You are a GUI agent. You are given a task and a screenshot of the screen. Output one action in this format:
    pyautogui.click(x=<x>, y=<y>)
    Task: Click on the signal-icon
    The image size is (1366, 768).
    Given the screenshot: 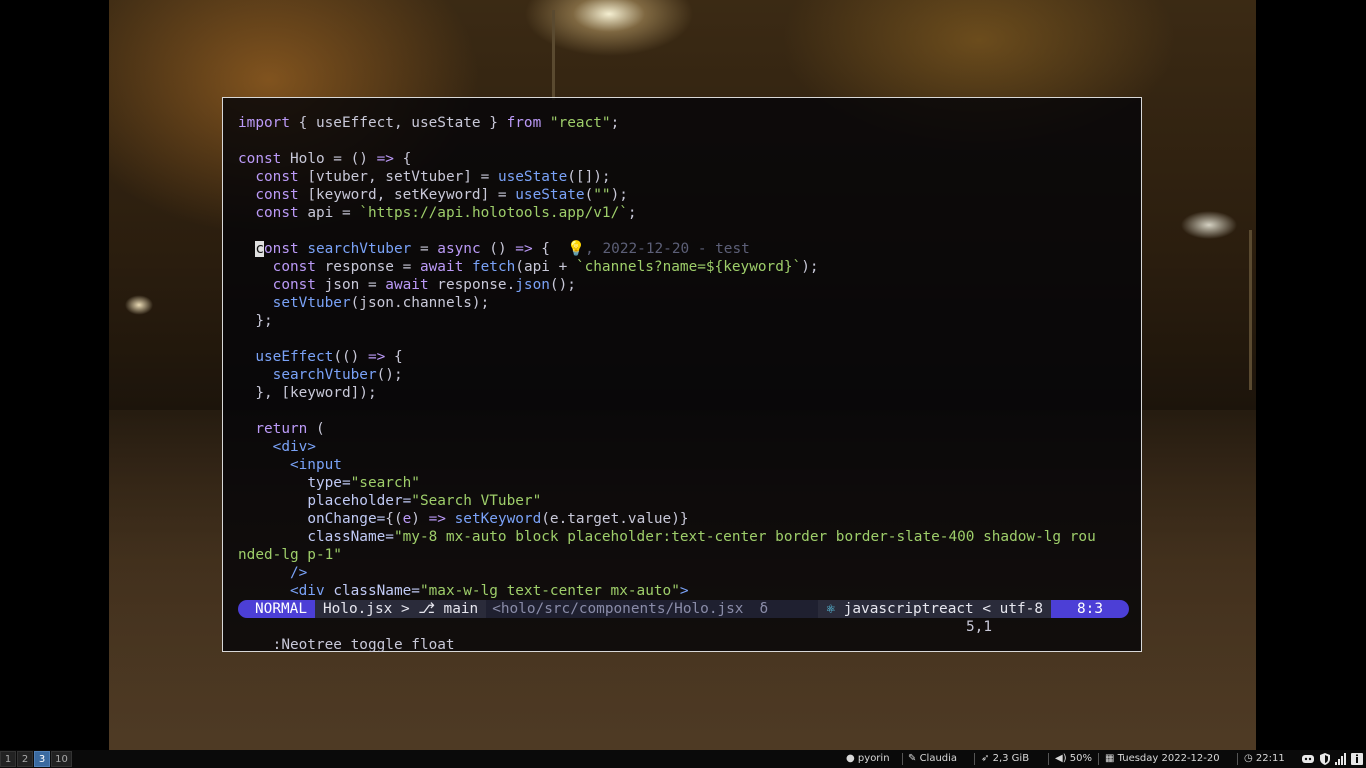 What is the action you would take?
    pyautogui.click(x=1341, y=759)
    